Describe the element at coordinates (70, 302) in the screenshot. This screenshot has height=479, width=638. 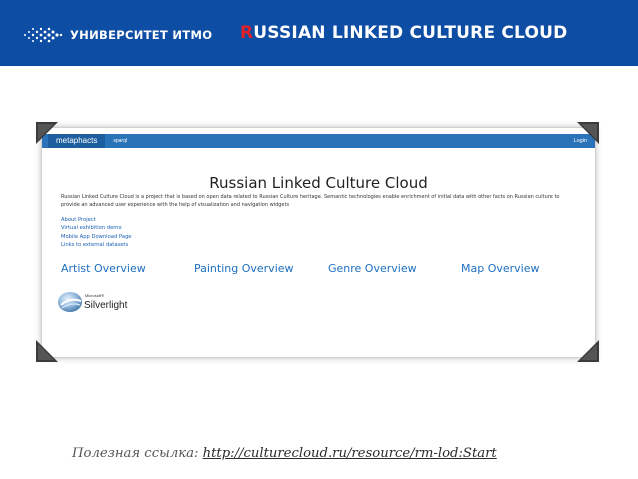
I see `silverlight-logo-icon` at that location.